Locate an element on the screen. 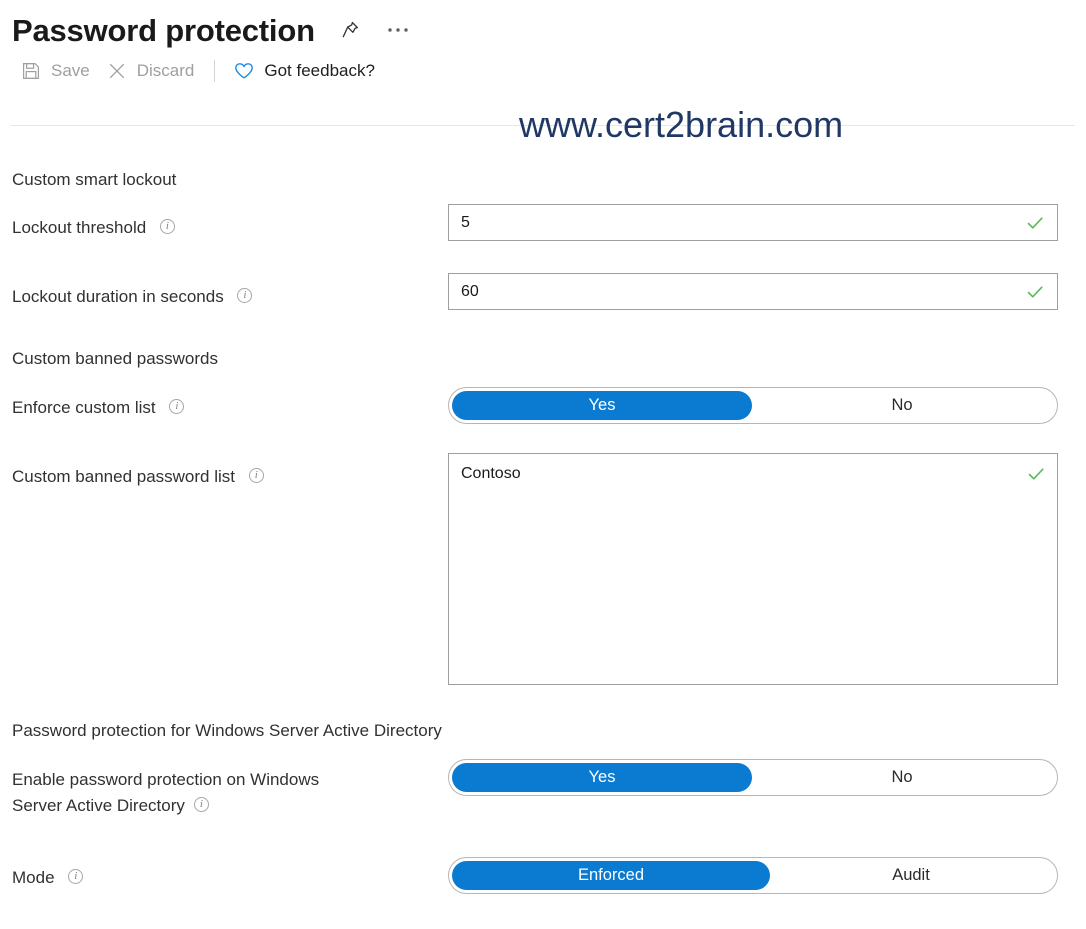  lockout-threshold-value: 5 is located at coordinates (465, 222).